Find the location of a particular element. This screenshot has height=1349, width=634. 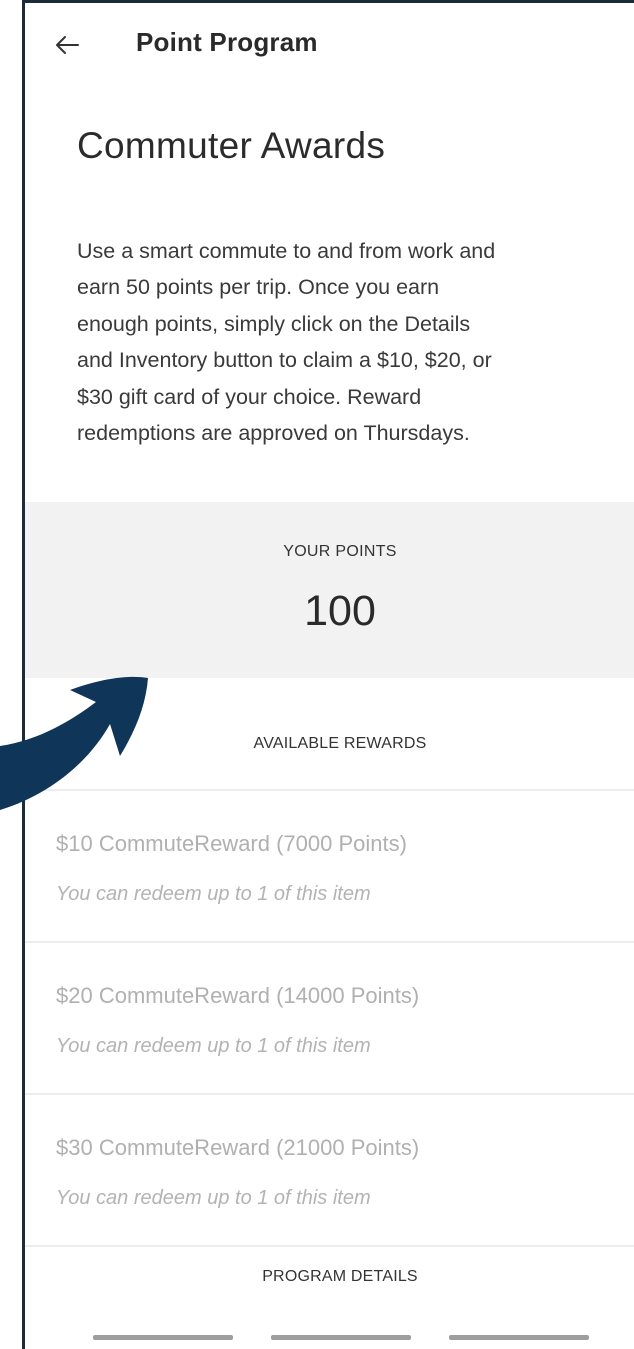

back-button is located at coordinates (67, 45).